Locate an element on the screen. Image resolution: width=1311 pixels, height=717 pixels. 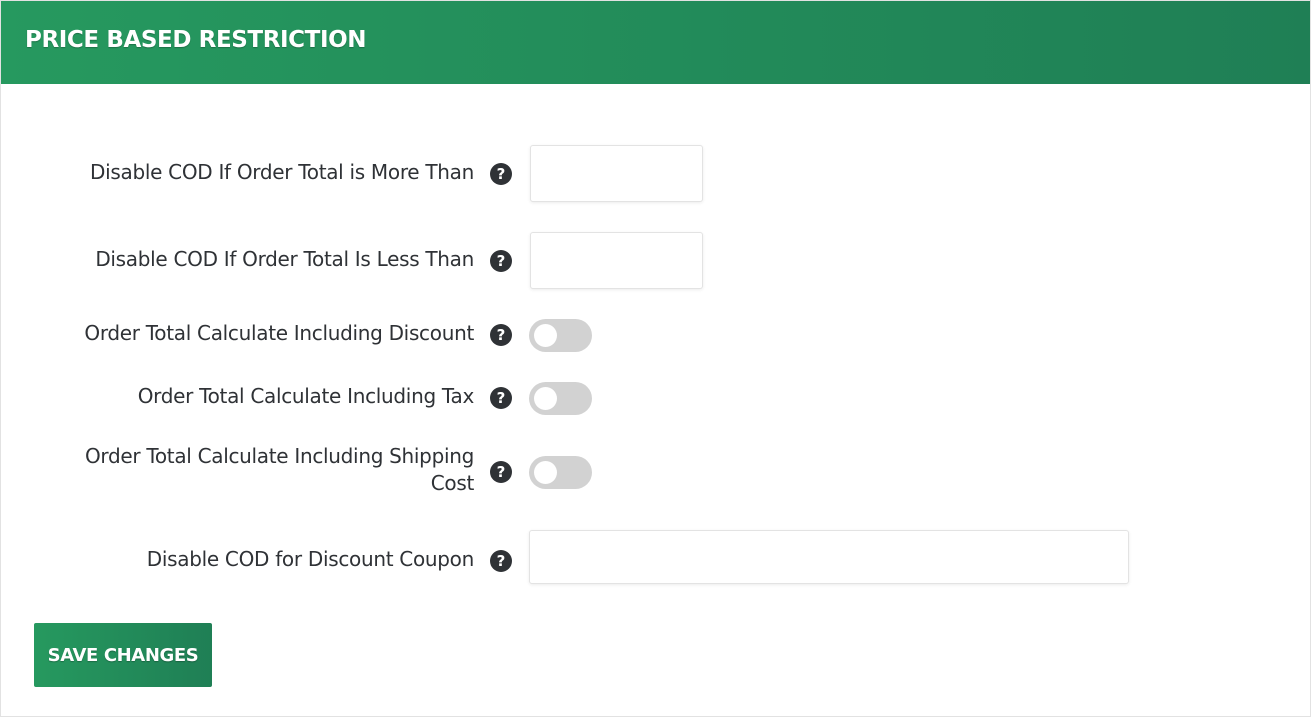
panel-header: PRICE BASED RESTRICTION is located at coordinates (655, 42).